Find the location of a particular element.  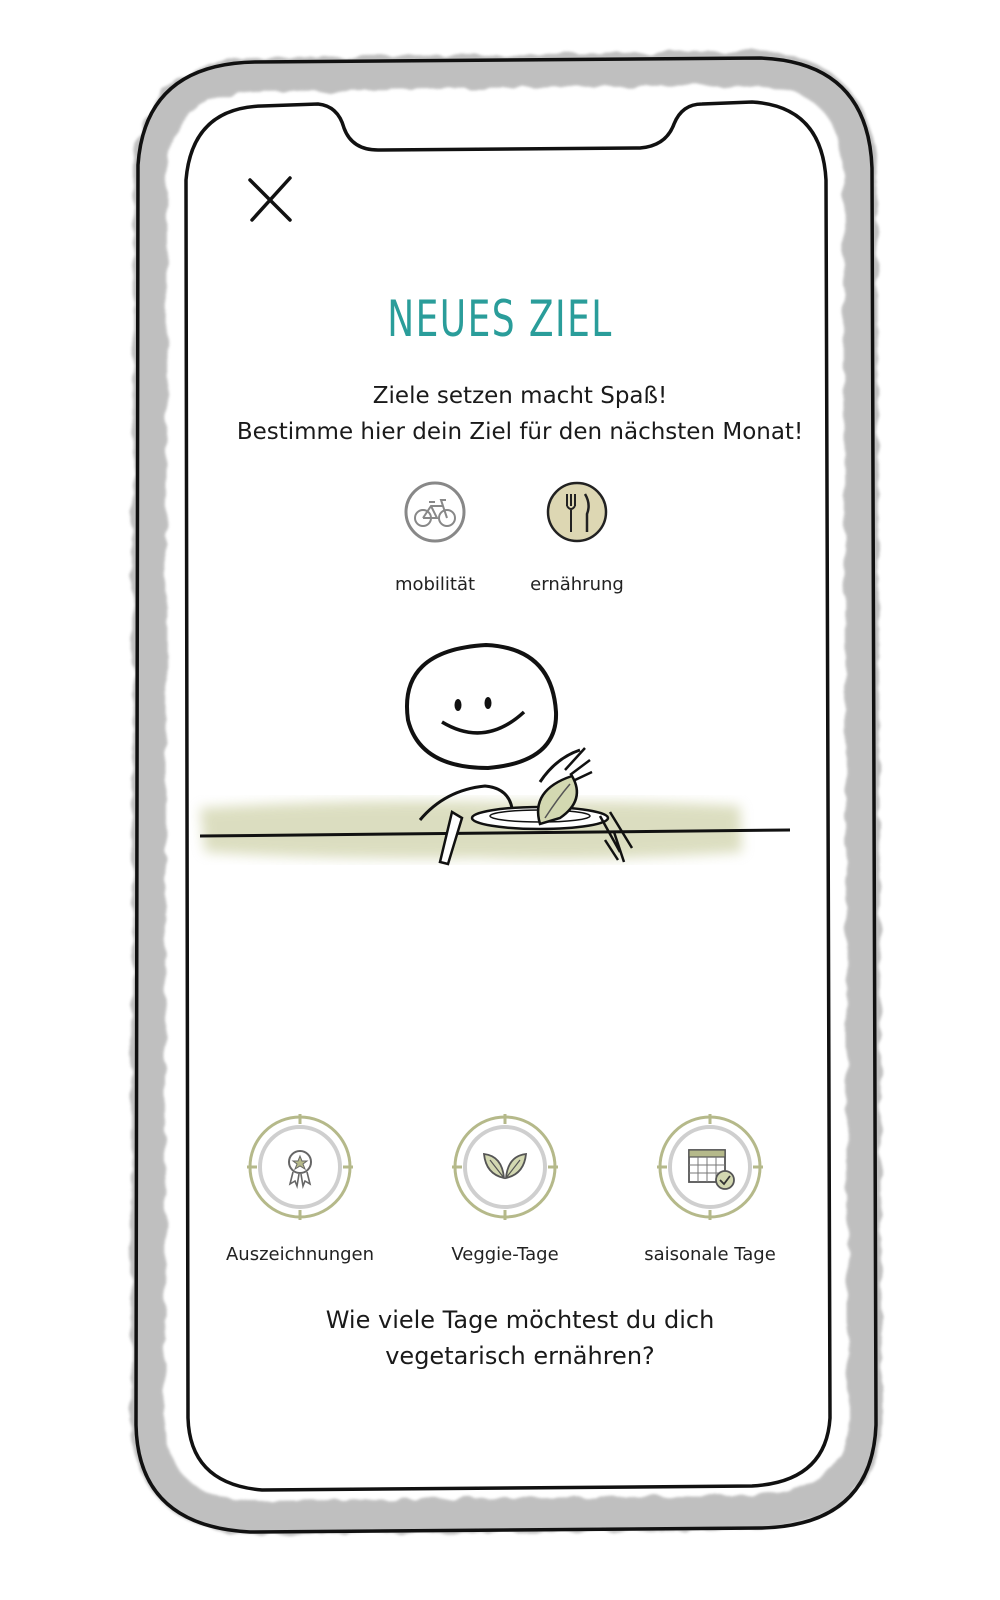

option-veggie-tage: Veggie-Tage is located at coordinates (505, 1188).